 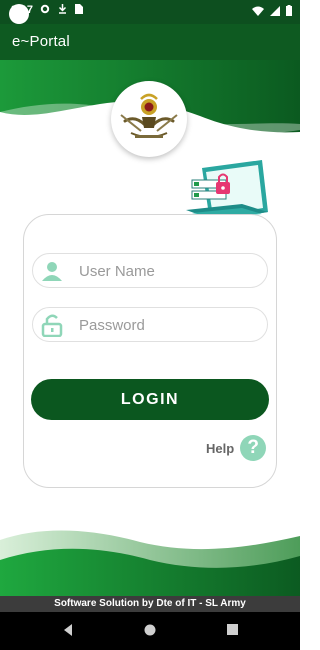 What do you see at coordinates (150, 563) in the screenshot?
I see `bottom-wave-decoration` at bounding box center [150, 563].